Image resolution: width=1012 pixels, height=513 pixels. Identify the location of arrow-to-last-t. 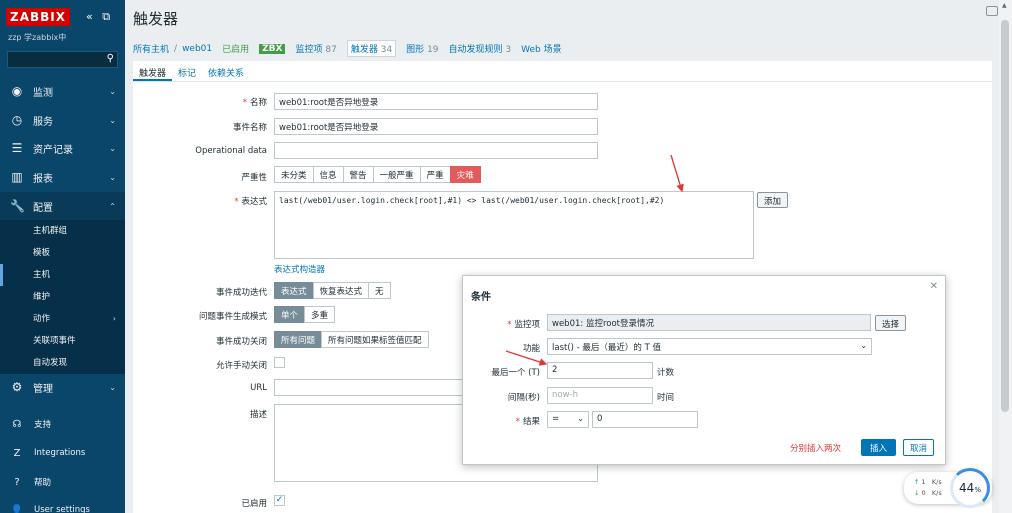
(526, 358).